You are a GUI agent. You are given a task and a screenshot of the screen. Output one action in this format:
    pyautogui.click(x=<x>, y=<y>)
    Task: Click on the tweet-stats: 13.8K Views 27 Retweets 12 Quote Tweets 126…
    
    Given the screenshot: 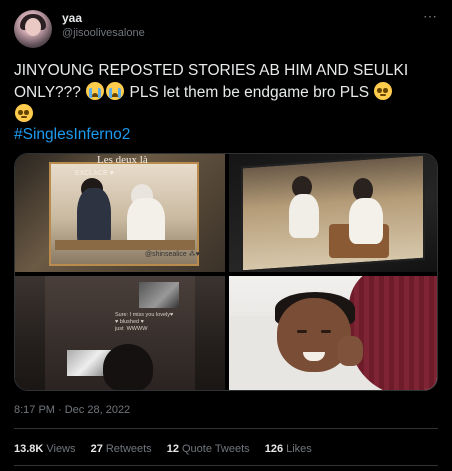 What is the action you would take?
    pyautogui.click(x=169, y=449)
    